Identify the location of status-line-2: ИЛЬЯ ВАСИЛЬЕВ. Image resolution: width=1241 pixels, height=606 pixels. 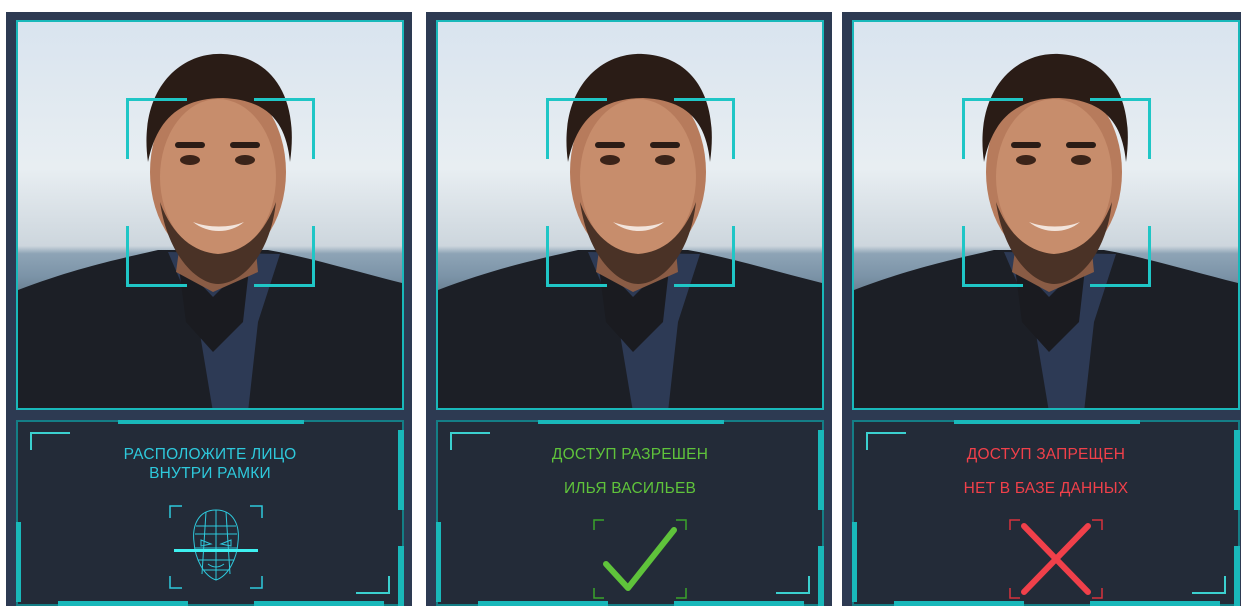
(630, 488).